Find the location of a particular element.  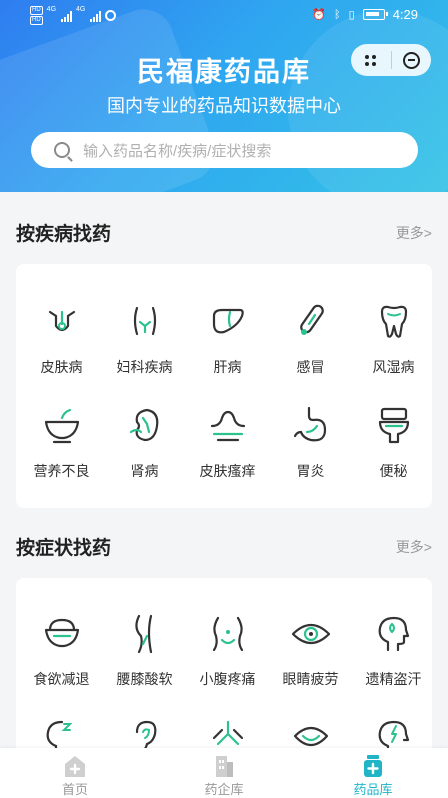

gynecology-icon is located at coordinates (145, 321).